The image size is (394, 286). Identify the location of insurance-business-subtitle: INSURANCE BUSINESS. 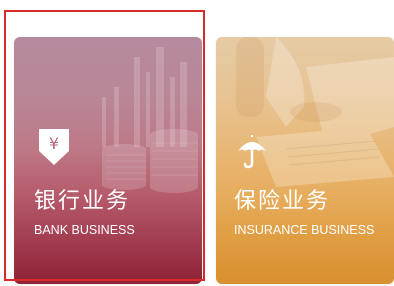
(304, 230).